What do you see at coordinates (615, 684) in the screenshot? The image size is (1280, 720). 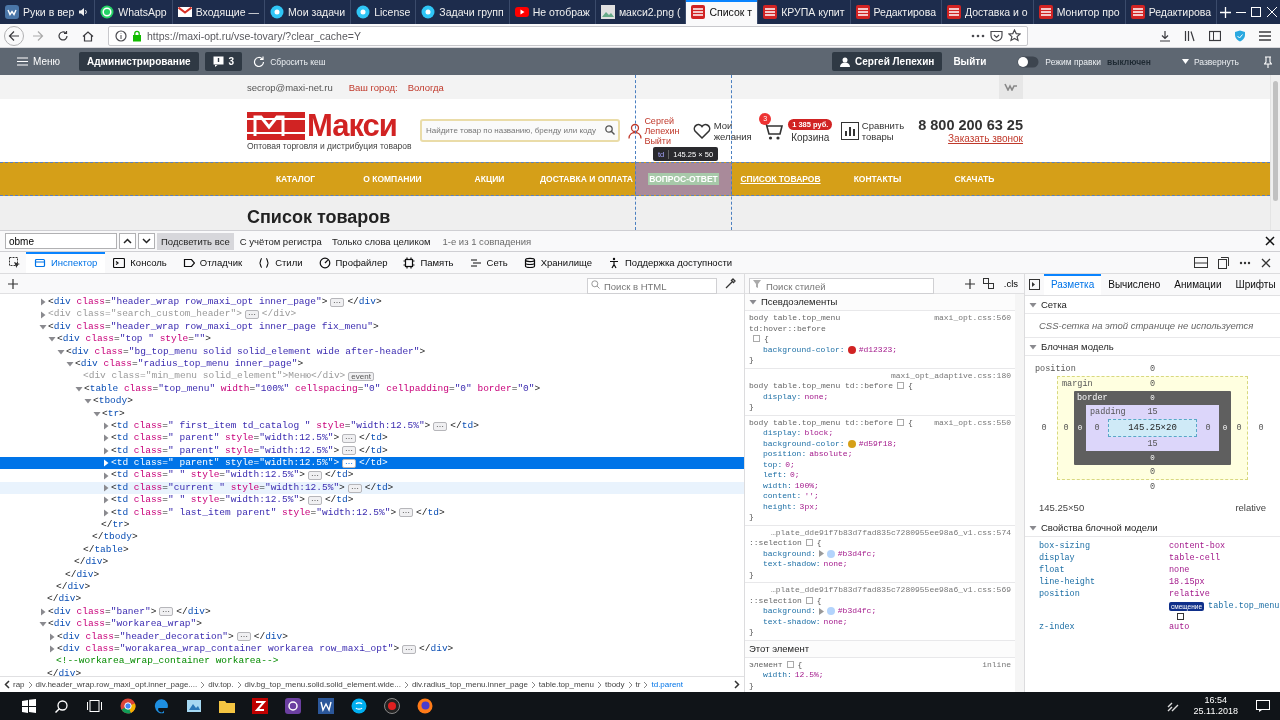 I see `breadcrumb: tbody` at bounding box center [615, 684].